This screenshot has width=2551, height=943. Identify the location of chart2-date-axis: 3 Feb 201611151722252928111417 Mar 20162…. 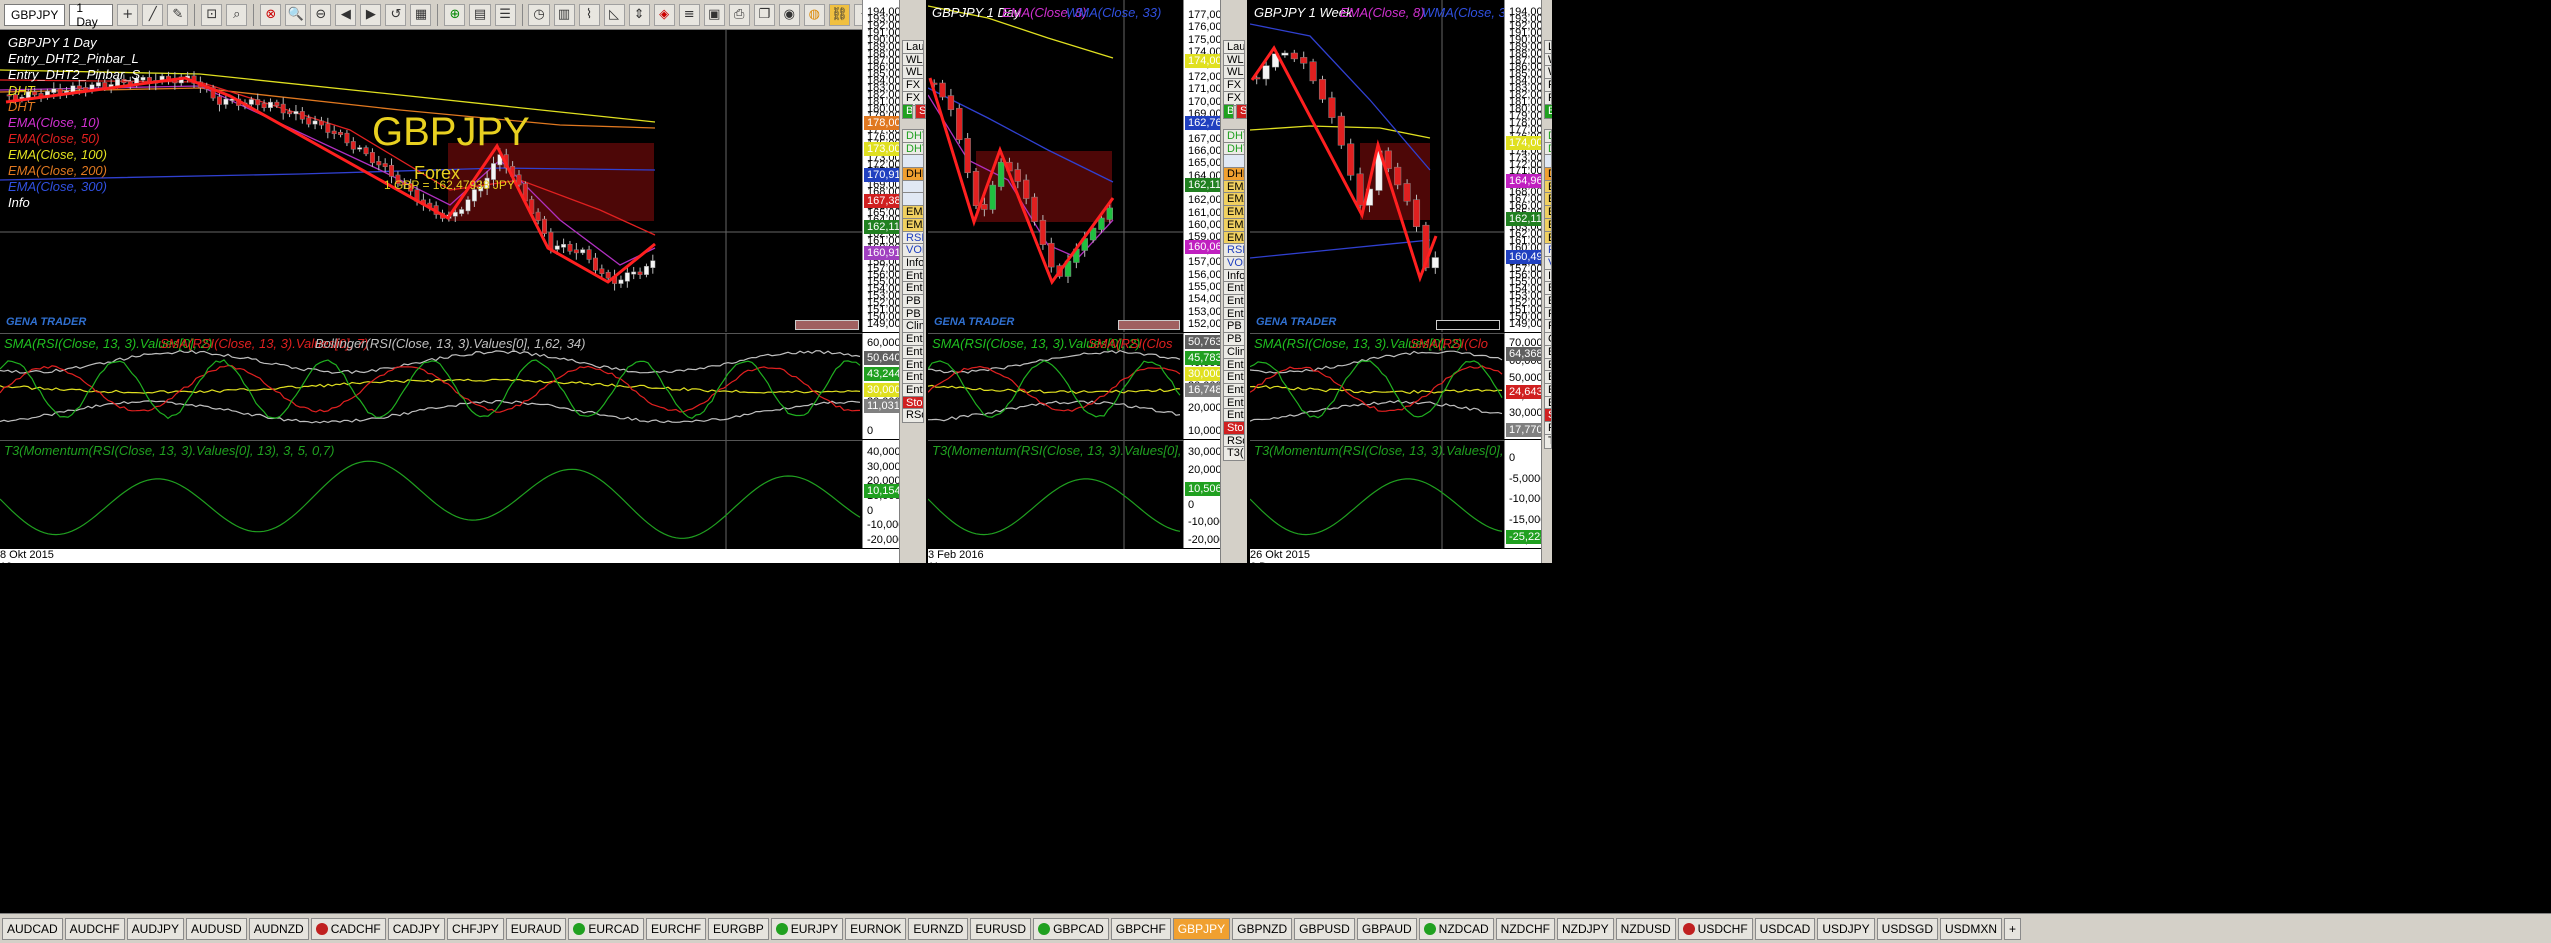
(1074, 556).